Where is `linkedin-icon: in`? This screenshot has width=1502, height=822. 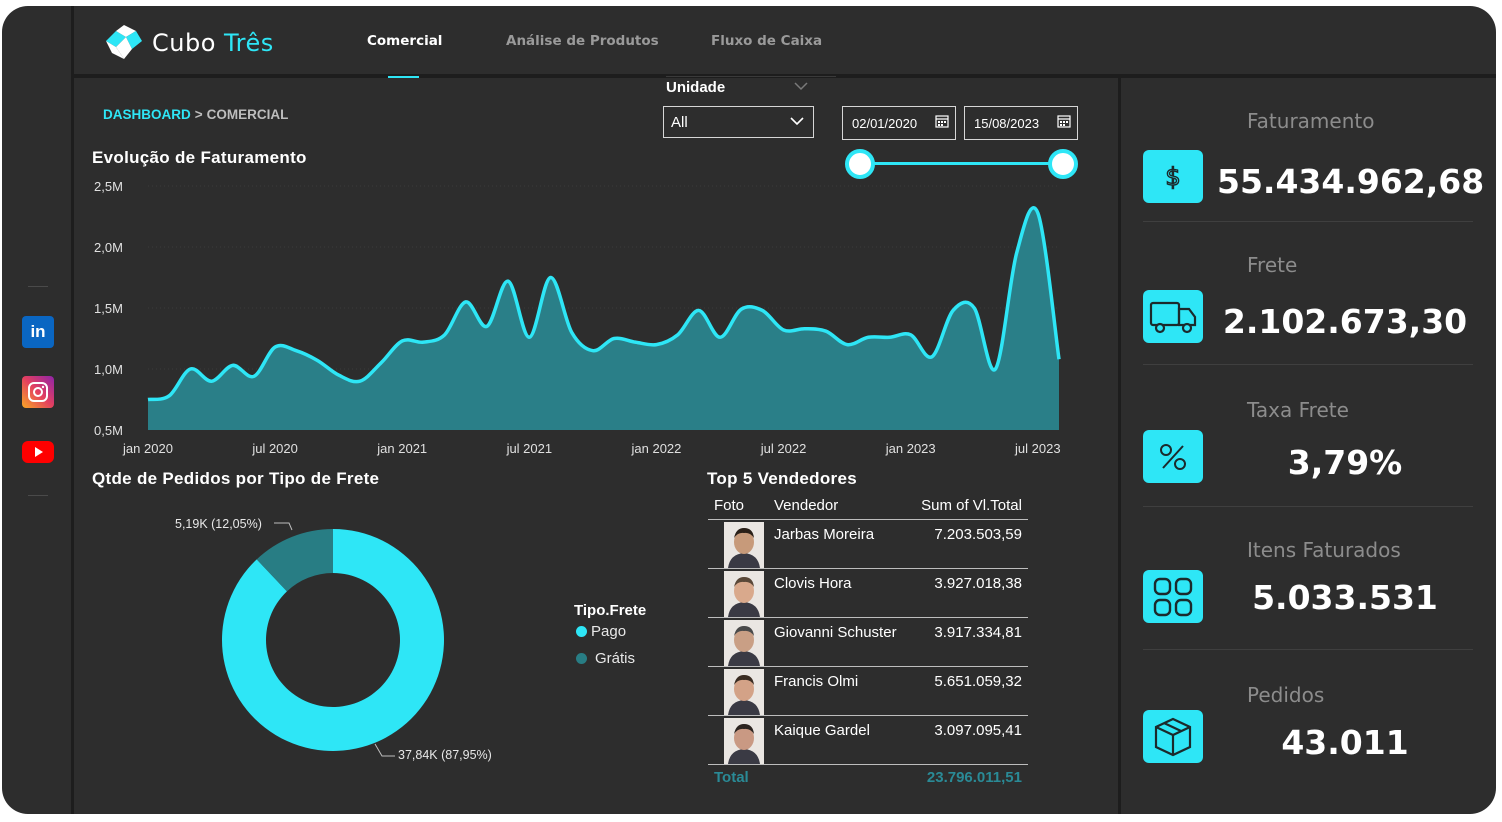 linkedin-icon: in is located at coordinates (38, 331).